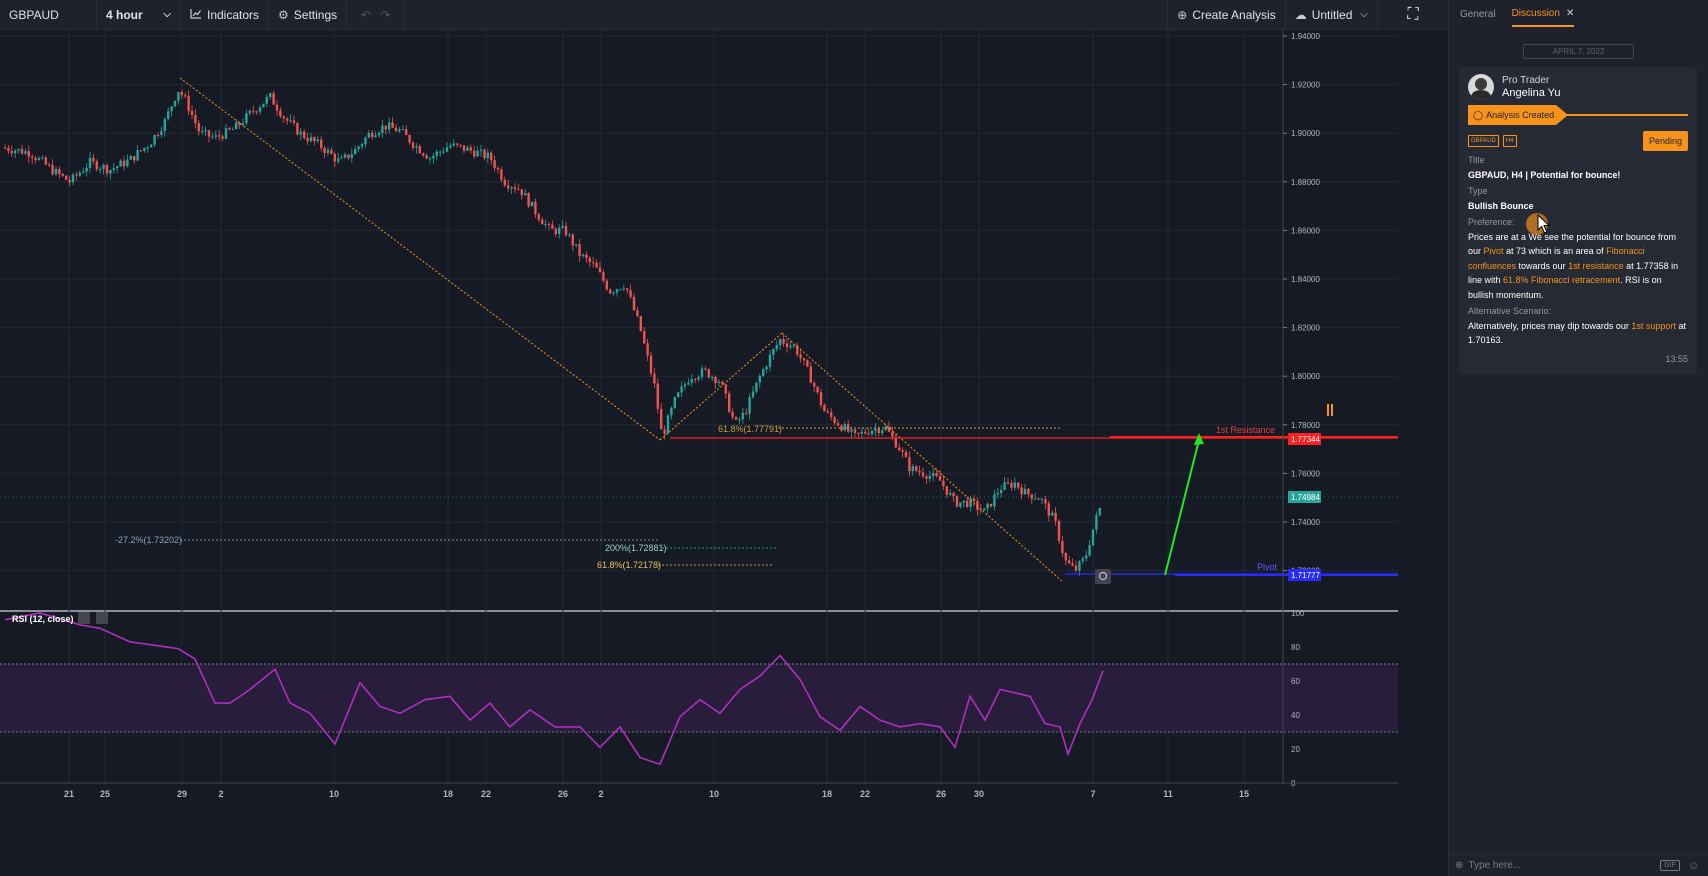 The image size is (1708, 876). What do you see at coordinates (1478, 14) in the screenshot?
I see `tab-general: General` at bounding box center [1478, 14].